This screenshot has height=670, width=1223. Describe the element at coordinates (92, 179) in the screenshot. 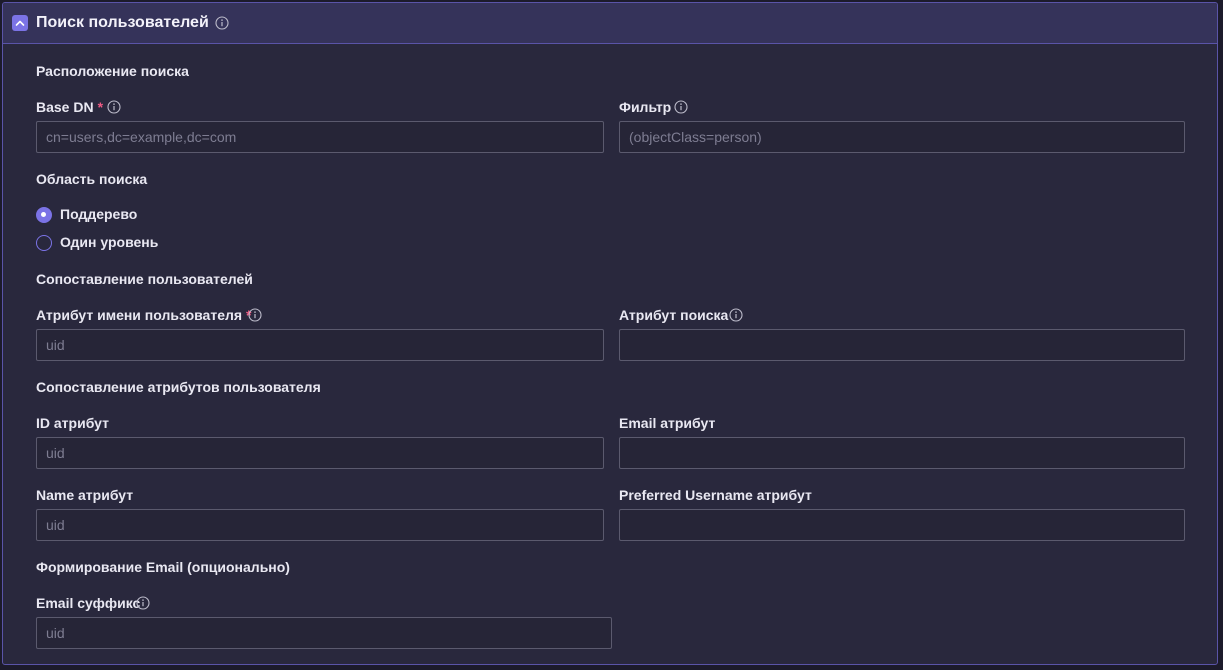

I see `section-search-scope: Область поиска` at that location.